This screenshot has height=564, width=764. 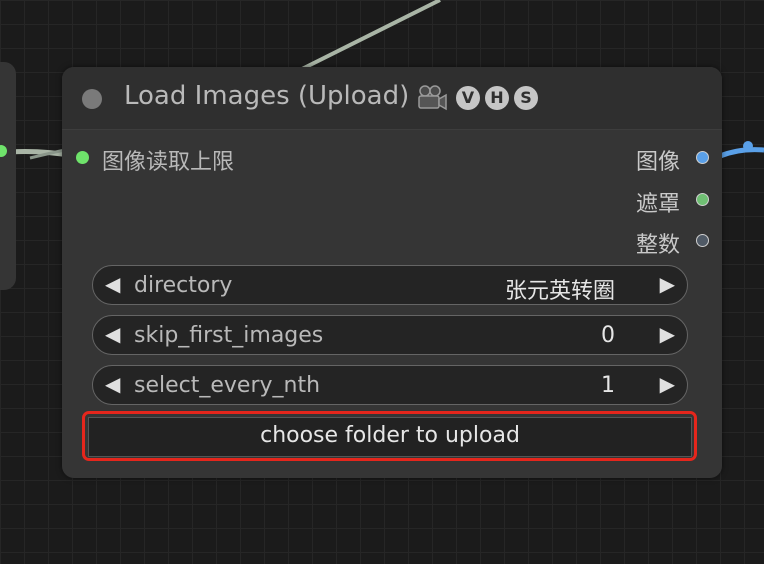 What do you see at coordinates (748, 146) in the screenshot?
I see `wire-output-reroute` at bounding box center [748, 146].